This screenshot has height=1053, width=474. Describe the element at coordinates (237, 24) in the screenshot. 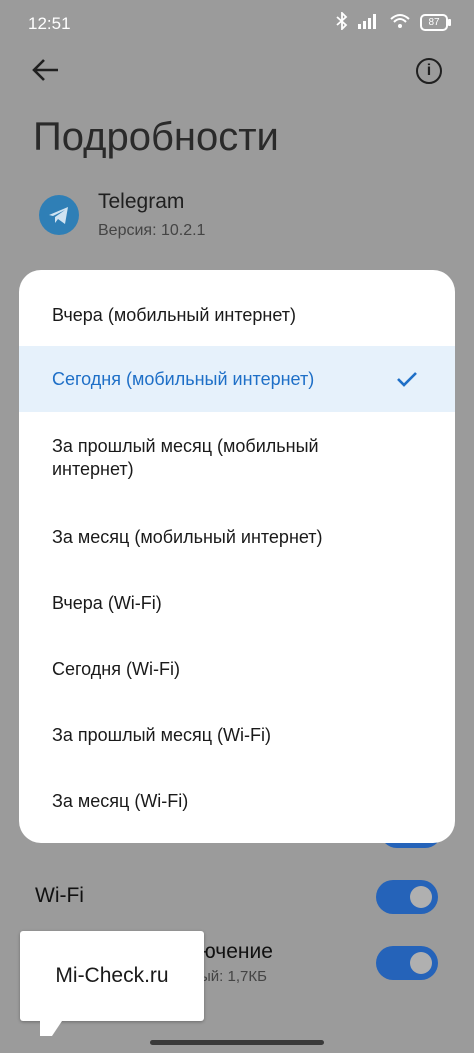

I see `status-bar: 12:51 87` at that location.